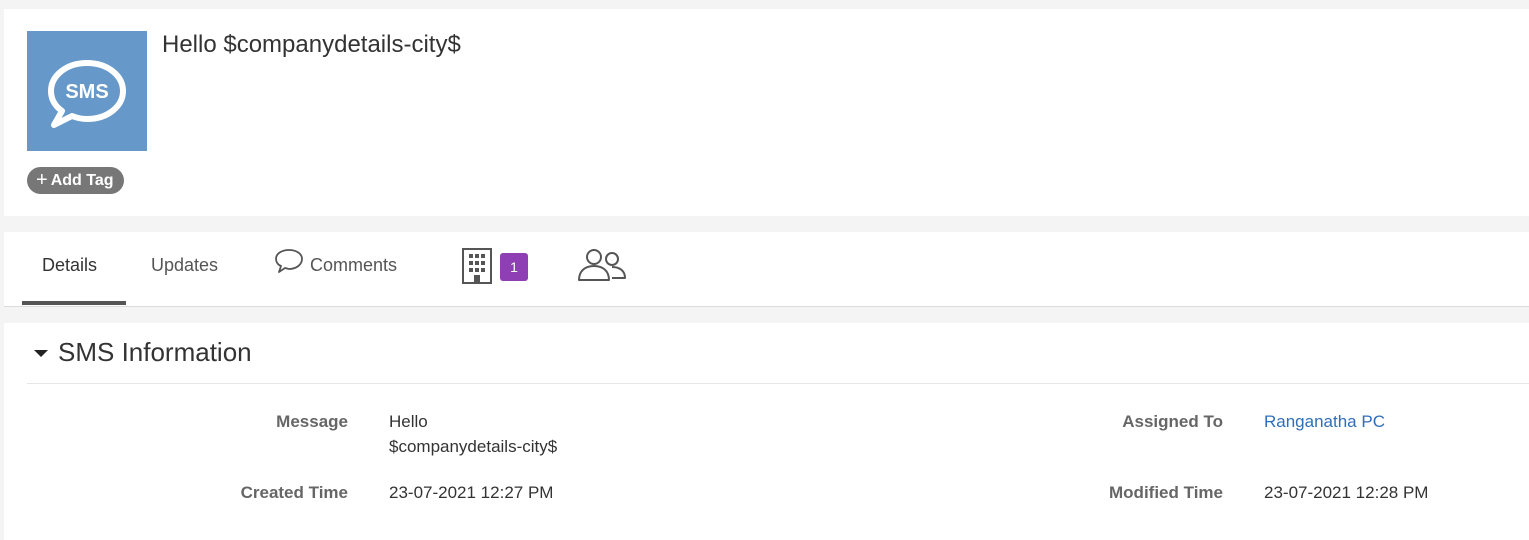 Image resolution: width=1529 pixels, height=540 pixels. What do you see at coordinates (155, 352) in the screenshot?
I see `section-title: SMS Information` at bounding box center [155, 352].